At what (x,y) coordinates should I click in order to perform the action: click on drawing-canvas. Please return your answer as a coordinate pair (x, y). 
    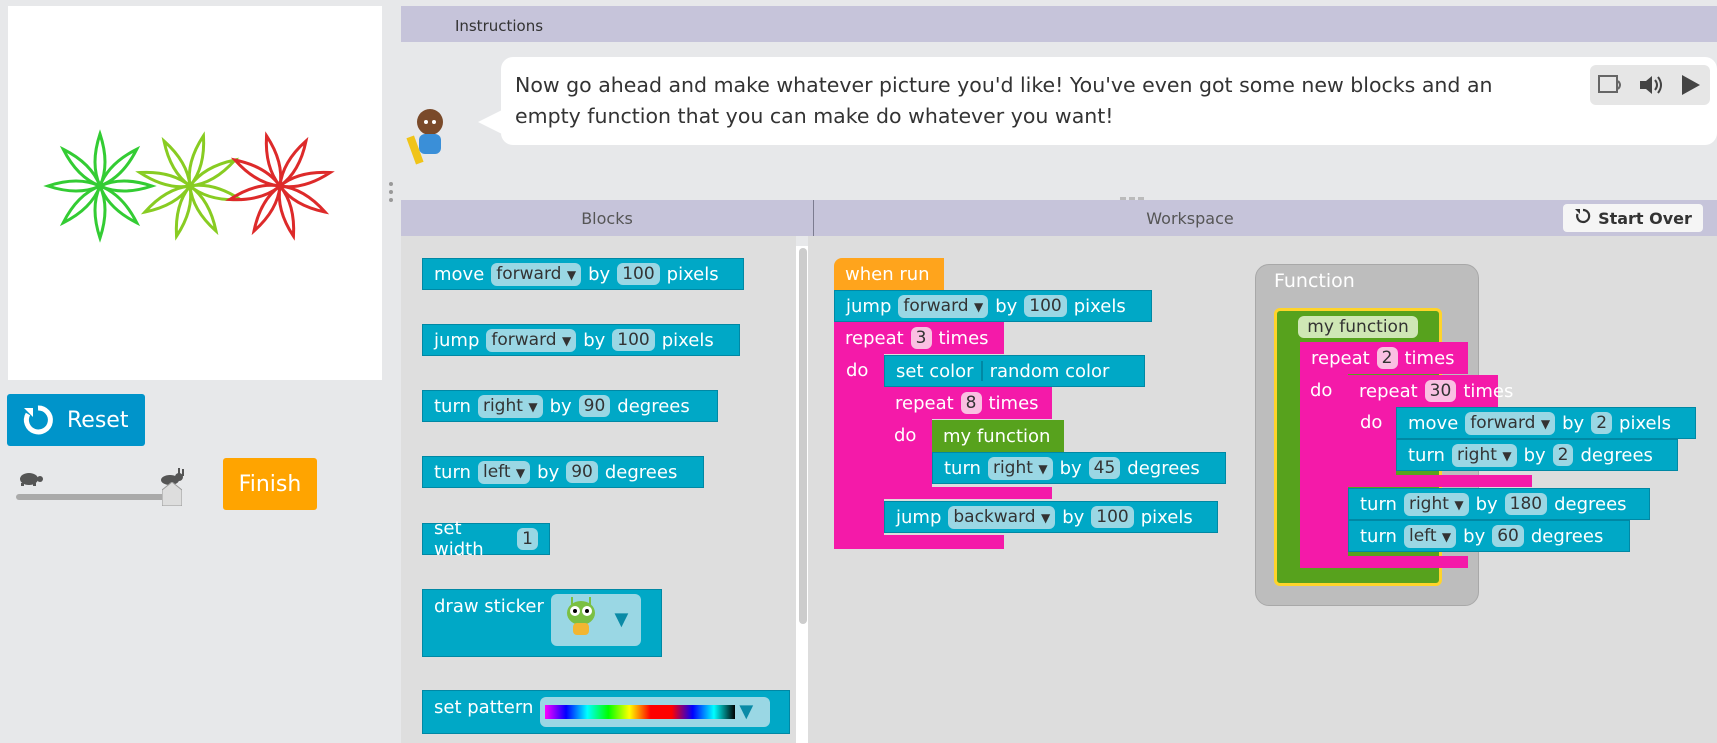
    Looking at the image, I should click on (195, 193).